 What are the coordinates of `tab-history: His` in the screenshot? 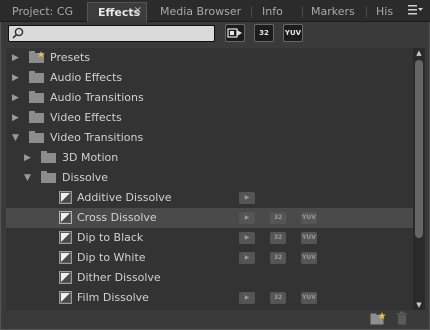 It's located at (383, 12).